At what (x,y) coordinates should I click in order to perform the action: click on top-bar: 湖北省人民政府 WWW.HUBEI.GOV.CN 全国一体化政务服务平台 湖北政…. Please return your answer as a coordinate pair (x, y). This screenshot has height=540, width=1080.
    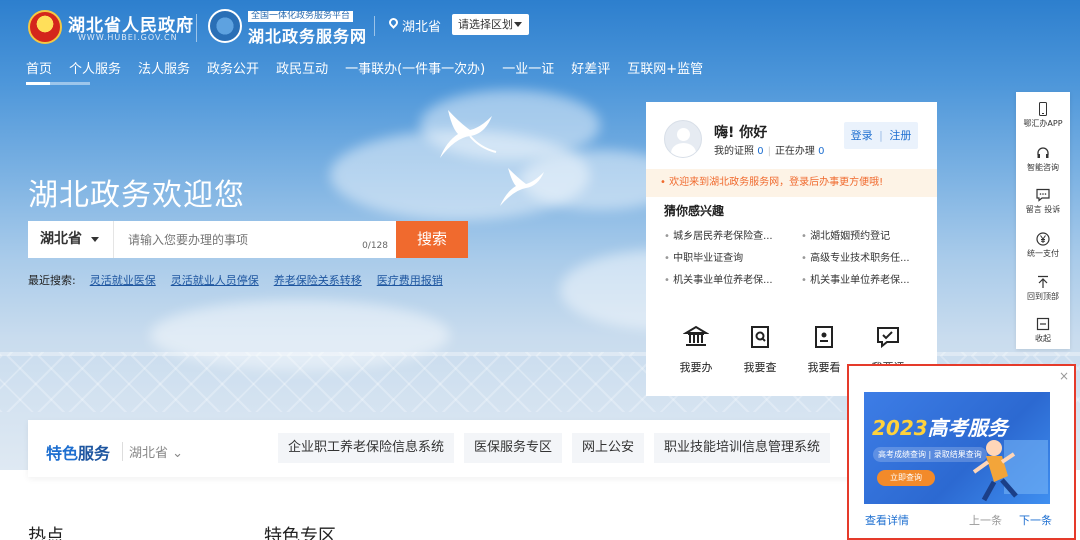
    Looking at the image, I should click on (540, 28).